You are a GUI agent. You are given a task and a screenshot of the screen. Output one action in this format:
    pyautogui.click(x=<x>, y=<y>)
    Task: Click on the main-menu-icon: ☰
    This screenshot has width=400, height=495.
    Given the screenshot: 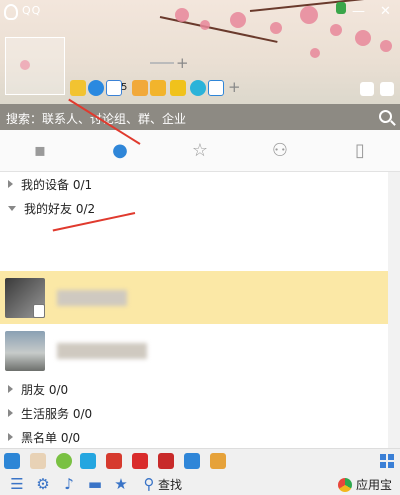 What is the action you would take?
    pyautogui.click(x=17, y=484)
    